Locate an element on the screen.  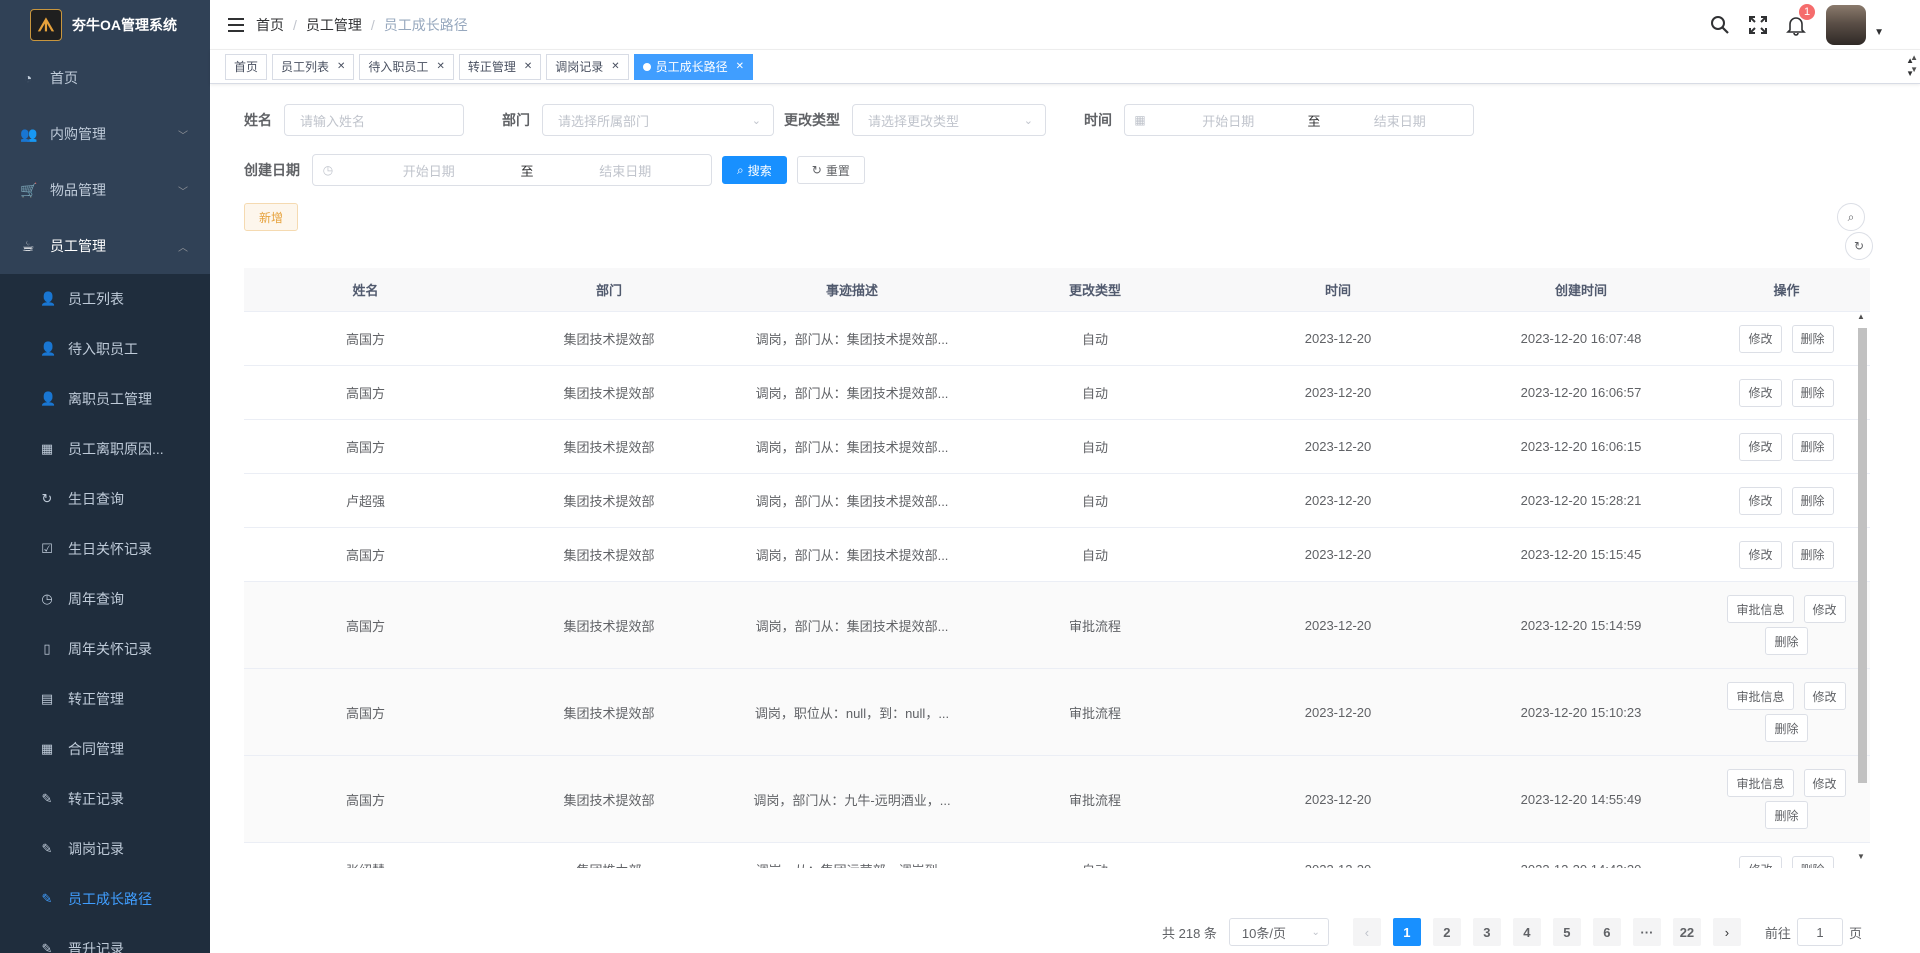
bell-icon: 1 is located at coordinates (1800, 20).